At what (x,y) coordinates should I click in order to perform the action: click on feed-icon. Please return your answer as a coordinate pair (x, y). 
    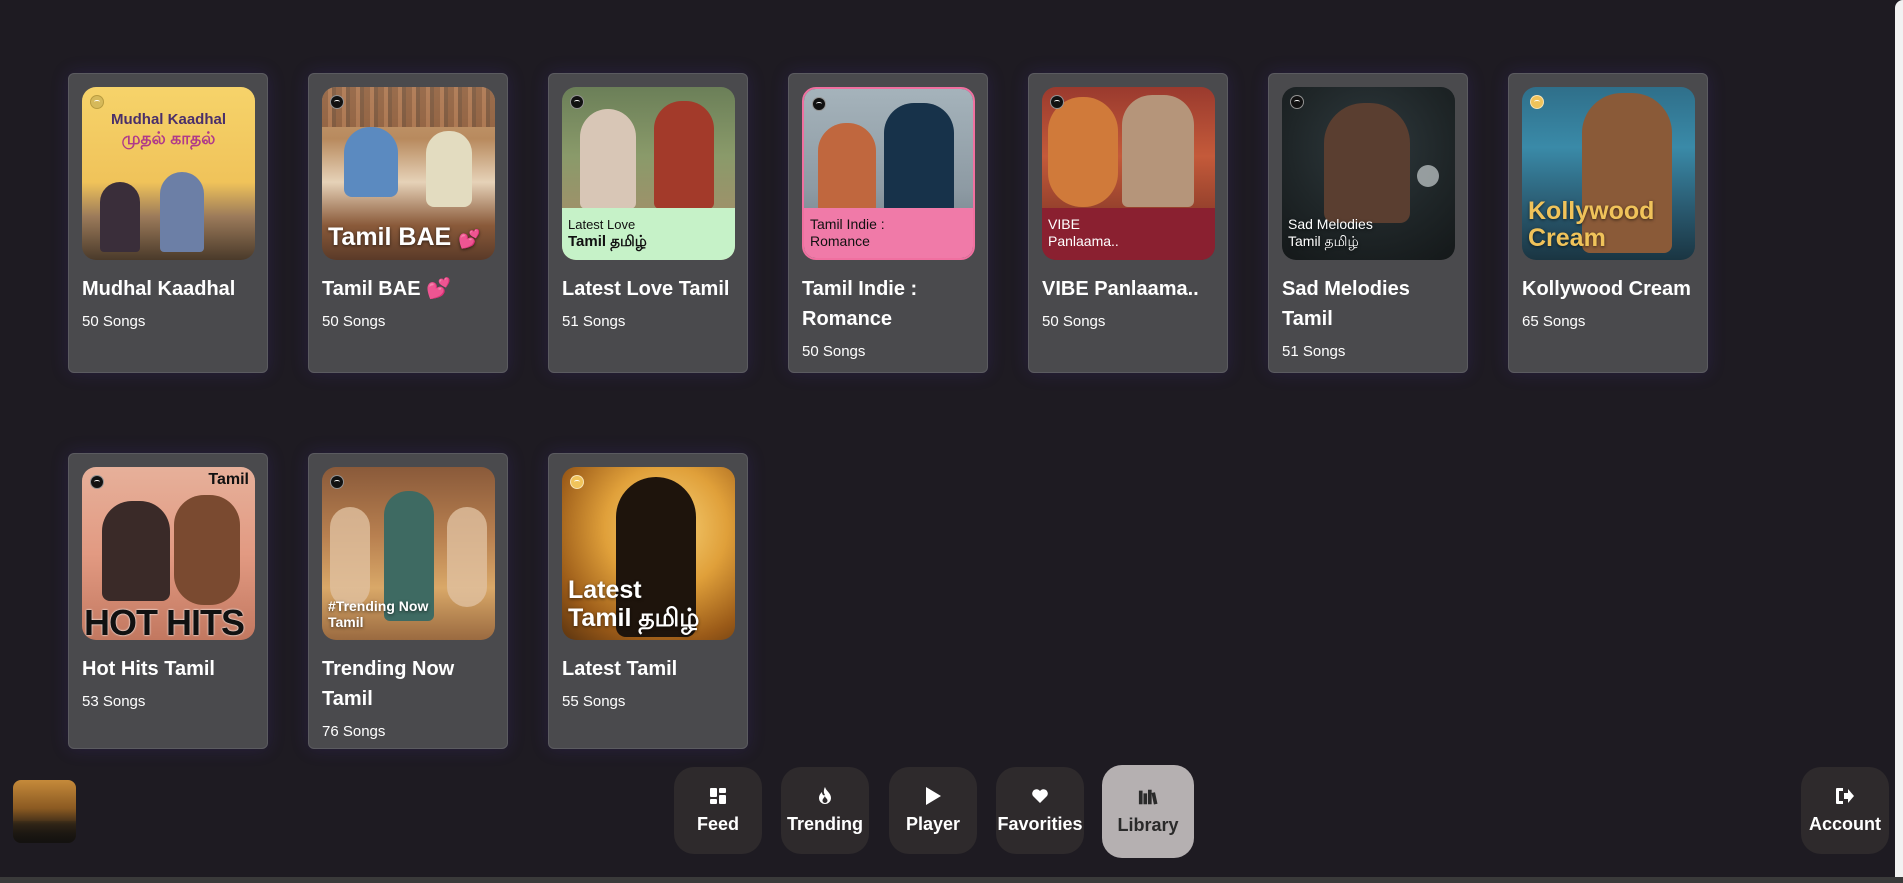
    Looking at the image, I should click on (718, 796).